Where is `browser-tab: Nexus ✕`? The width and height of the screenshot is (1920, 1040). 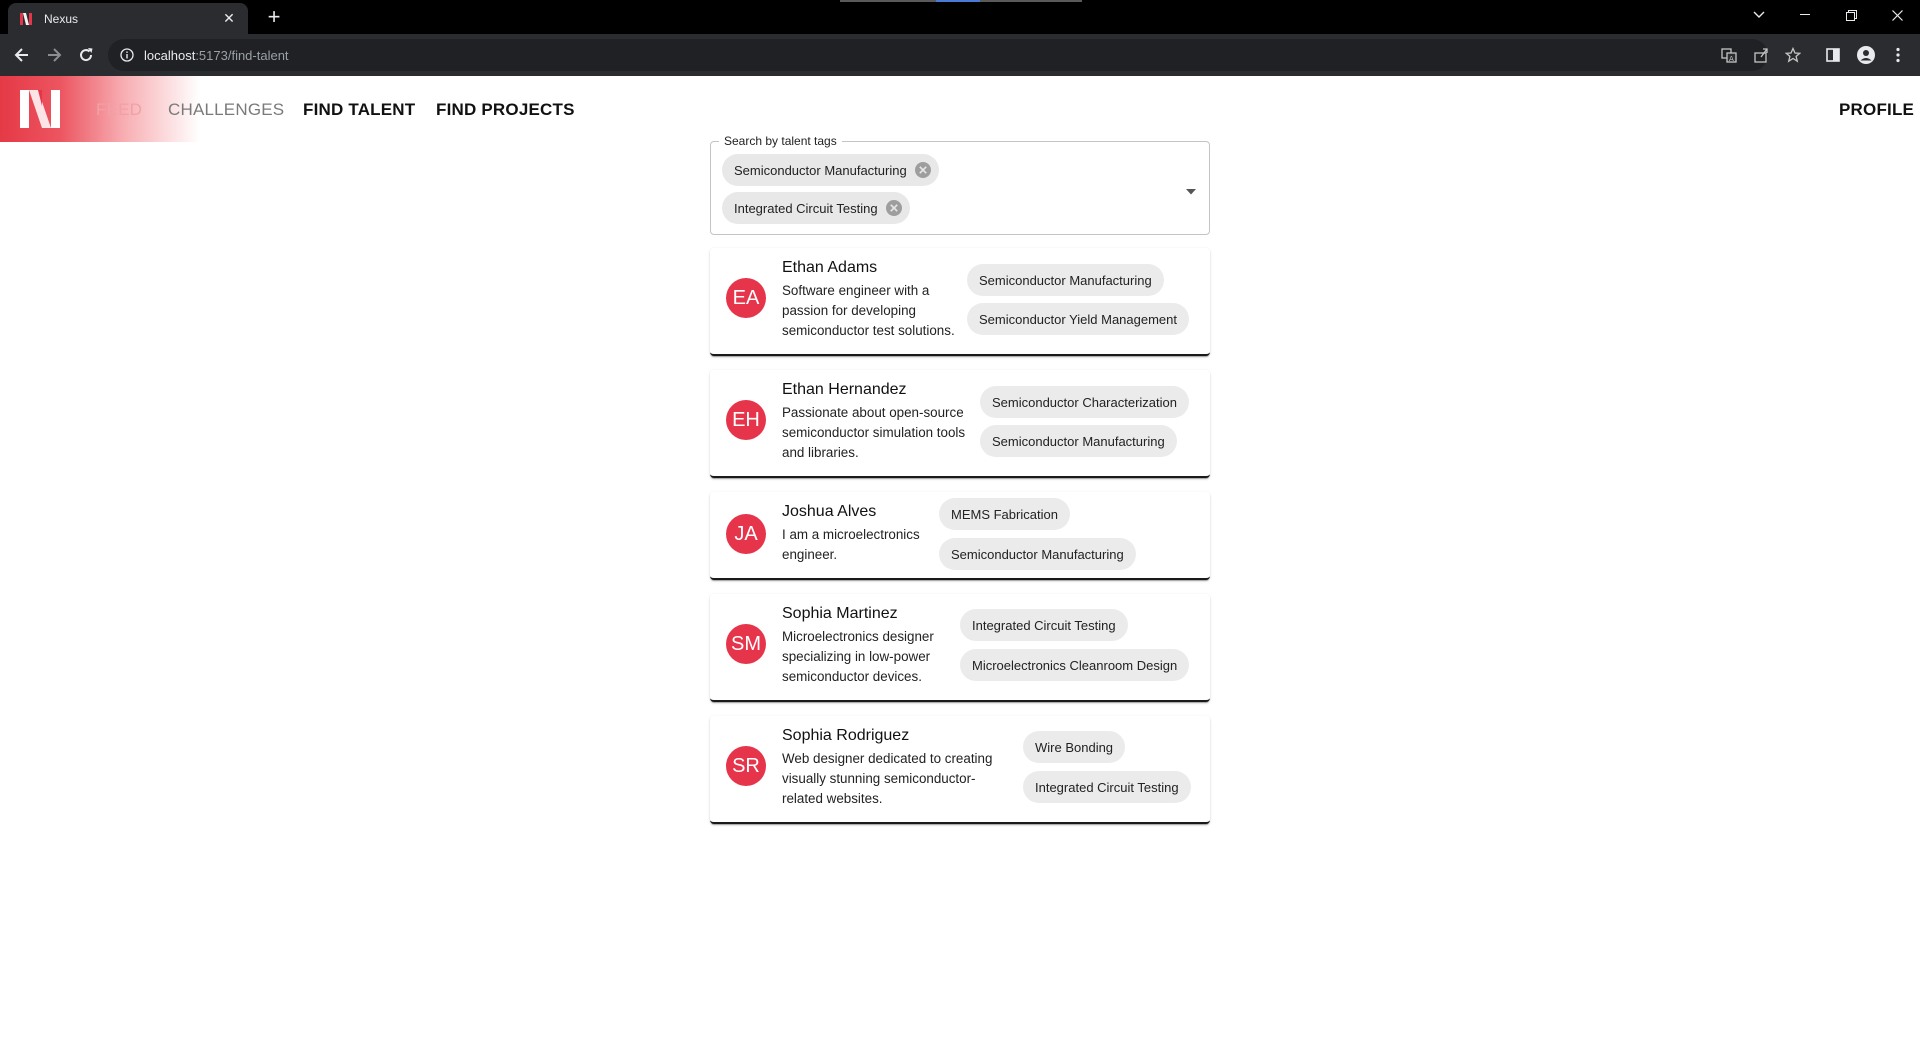
browser-tab: Nexus ✕ is located at coordinates (128, 18).